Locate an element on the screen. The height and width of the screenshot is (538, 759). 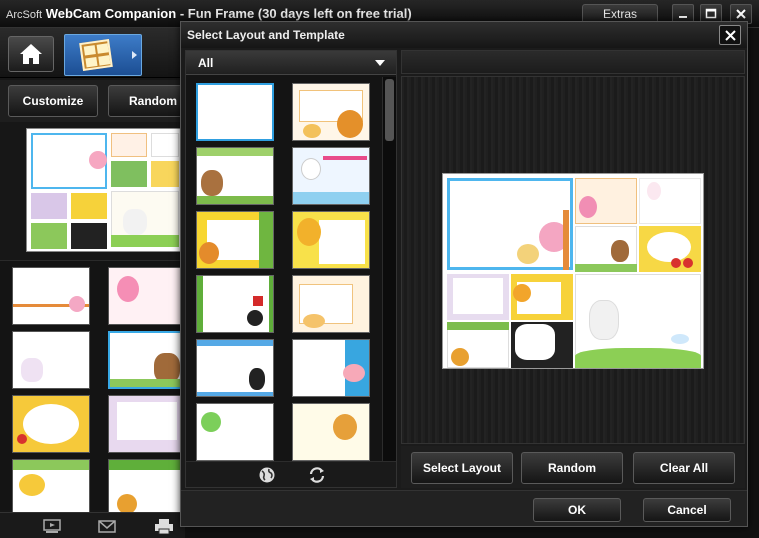
refresh-icon is located at coordinates (317, 475).